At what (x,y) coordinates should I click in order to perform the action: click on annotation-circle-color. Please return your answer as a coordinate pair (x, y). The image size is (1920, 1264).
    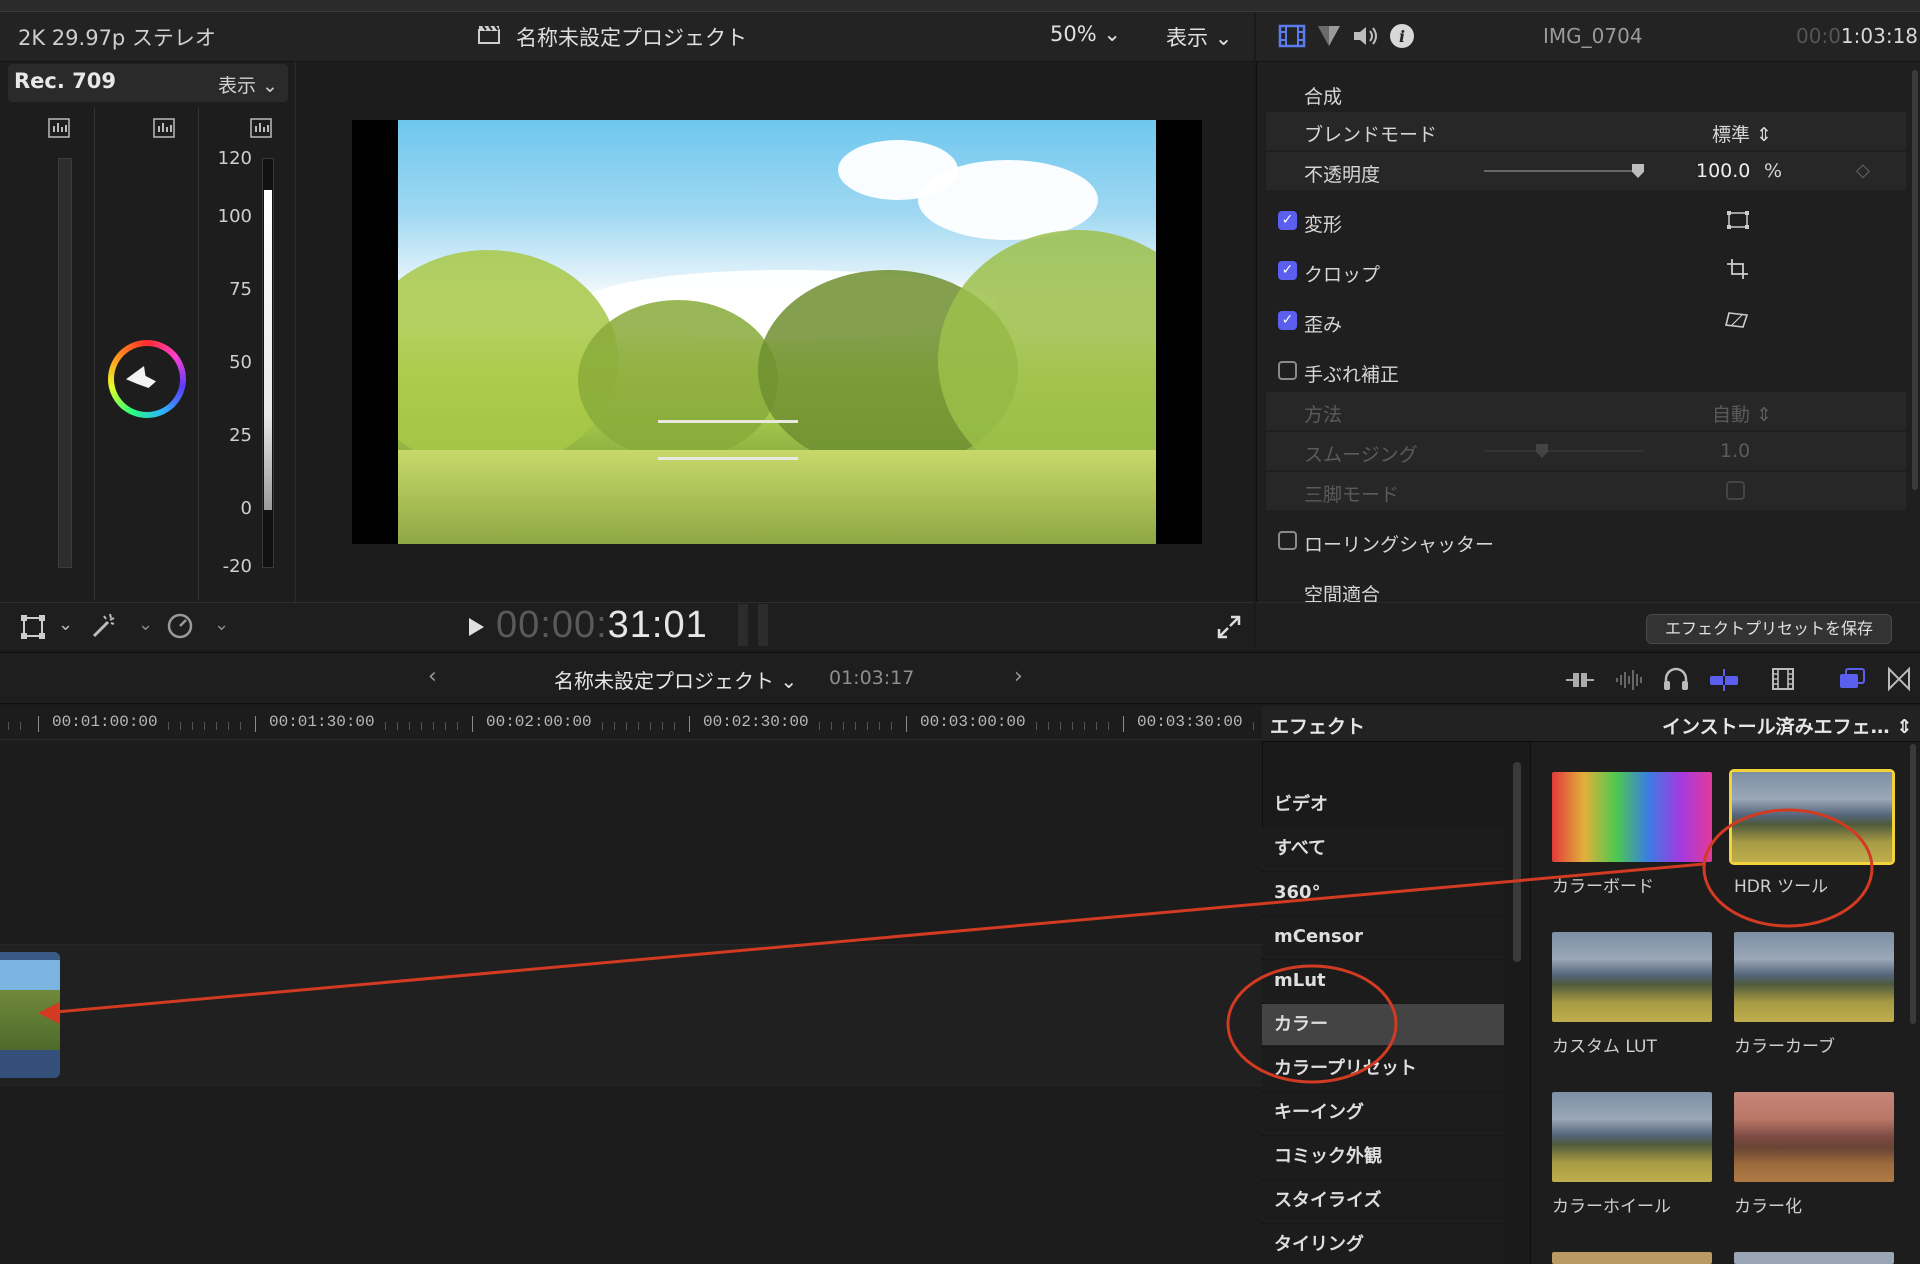
    Looking at the image, I should click on (1312, 1024).